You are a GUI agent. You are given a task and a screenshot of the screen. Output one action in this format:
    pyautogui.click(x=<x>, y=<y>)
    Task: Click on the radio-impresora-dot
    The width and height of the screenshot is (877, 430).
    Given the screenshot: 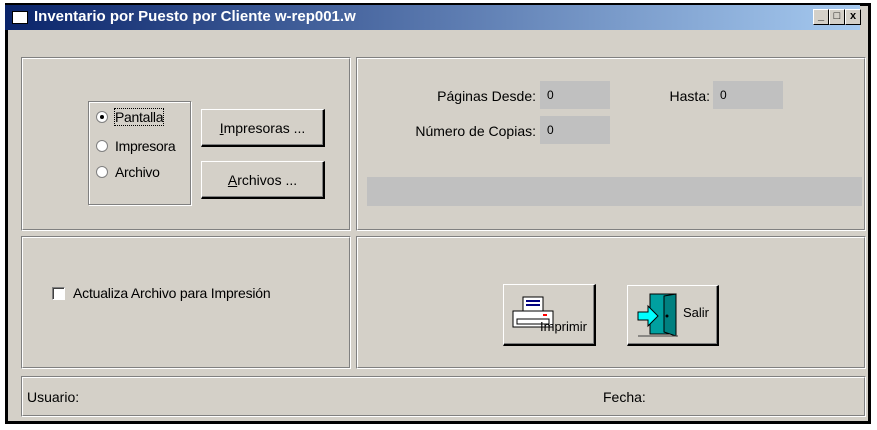 What is the action you would take?
    pyautogui.click(x=102, y=146)
    